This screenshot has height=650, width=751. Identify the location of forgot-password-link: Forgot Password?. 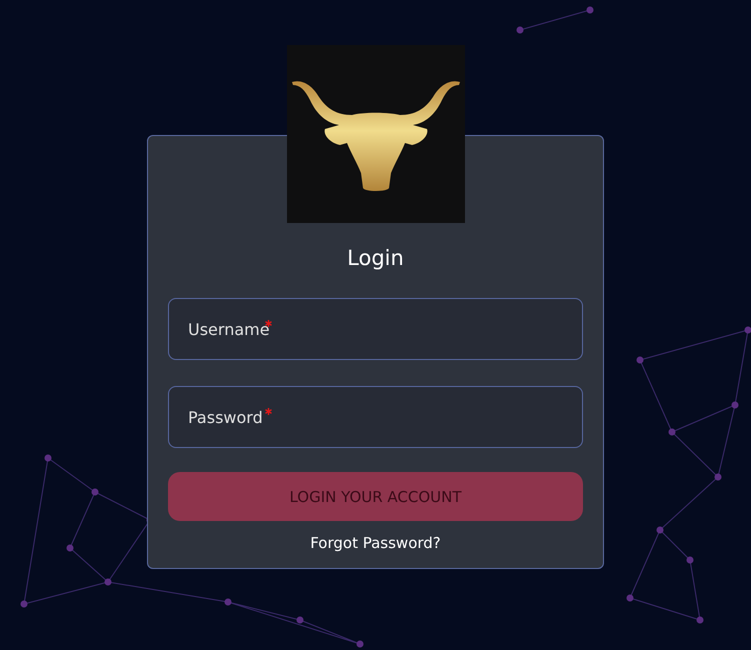
(375, 543).